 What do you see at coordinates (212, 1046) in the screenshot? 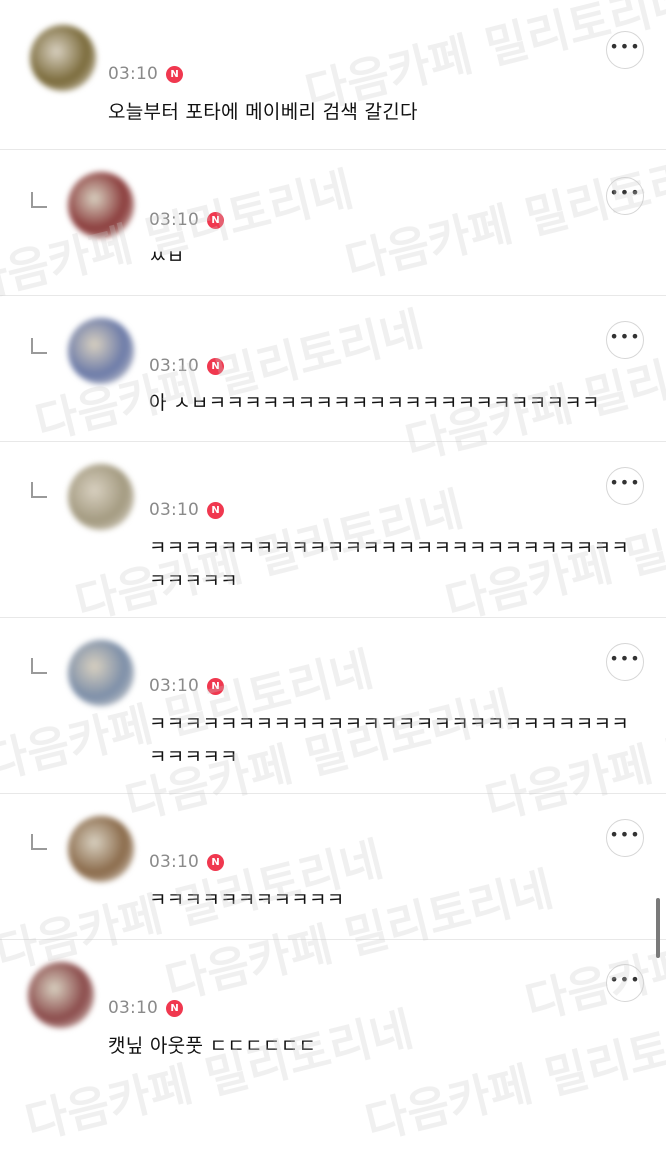
I see `comment-text: 캣닢 아웃풋 ㄷㄷㄷㄷㄷㄷ` at bounding box center [212, 1046].